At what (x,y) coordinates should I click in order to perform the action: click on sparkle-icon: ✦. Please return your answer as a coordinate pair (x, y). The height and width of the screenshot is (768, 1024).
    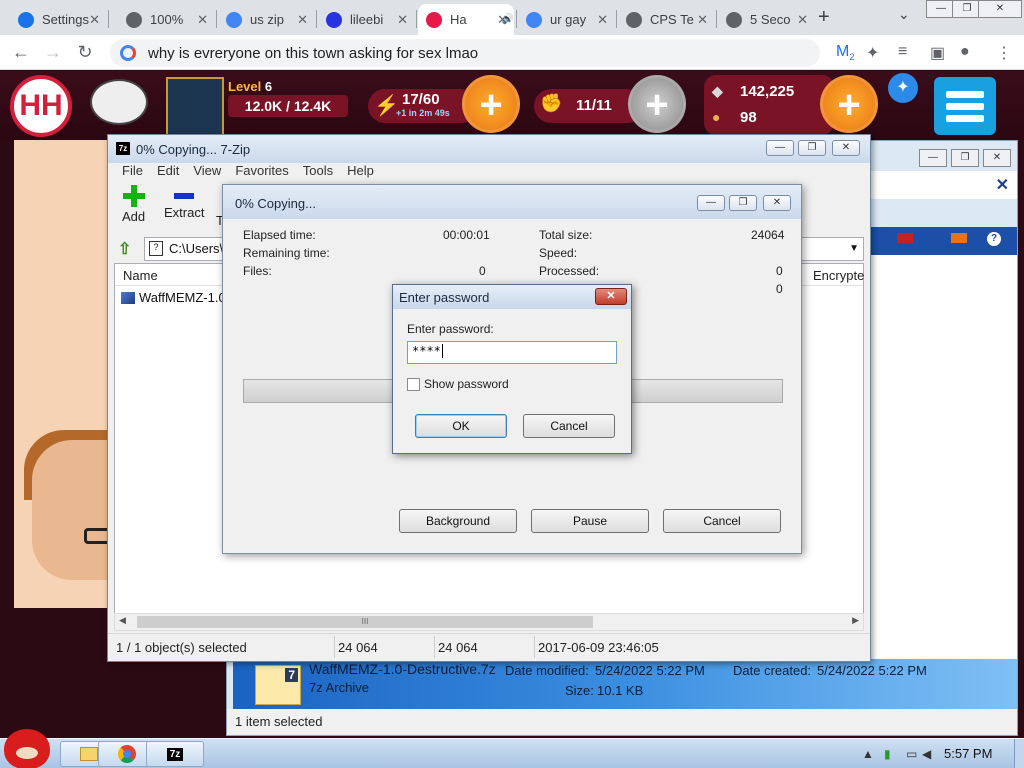
    Looking at the image, I should click on (903, 88).